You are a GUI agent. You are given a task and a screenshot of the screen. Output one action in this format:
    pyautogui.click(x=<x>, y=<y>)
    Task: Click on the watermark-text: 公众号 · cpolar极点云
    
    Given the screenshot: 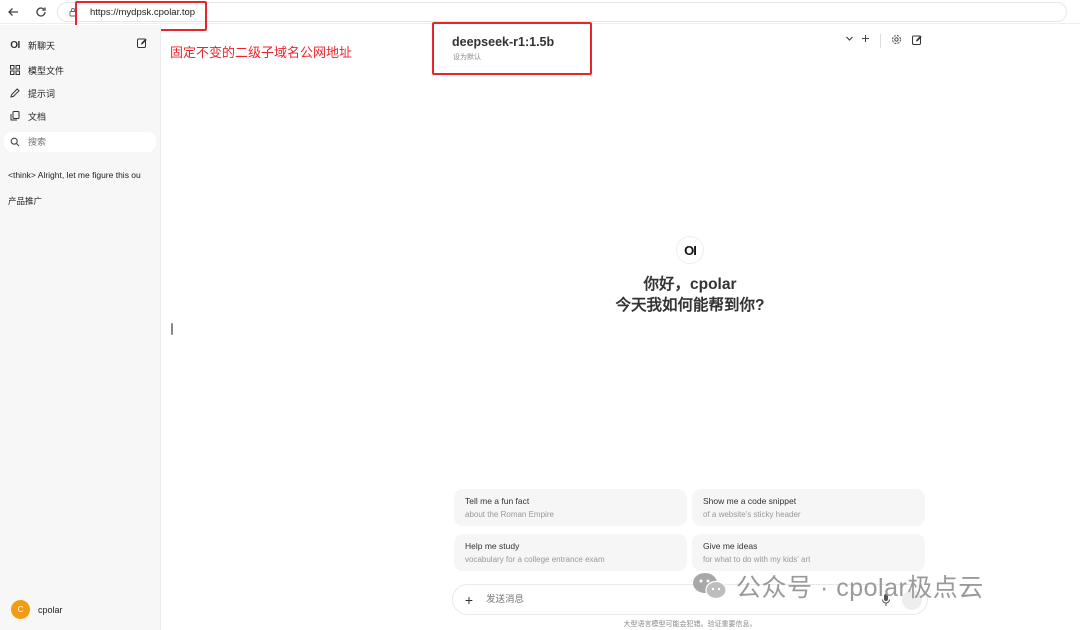 What is the action you would take?
    pyautogui.click(x=860, y=588)
    